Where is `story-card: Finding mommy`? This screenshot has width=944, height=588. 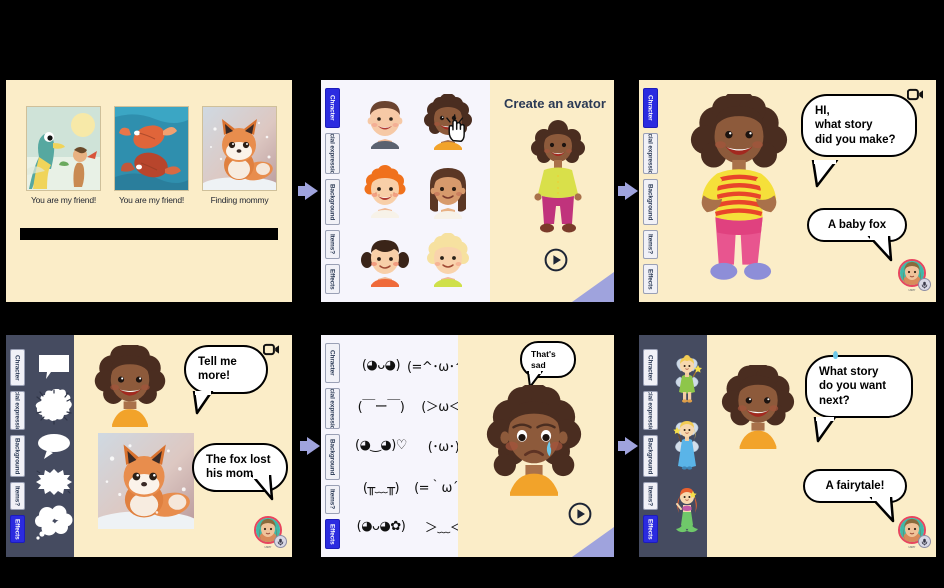
story-card: Finding mommy is located at coordinates (239, 155).